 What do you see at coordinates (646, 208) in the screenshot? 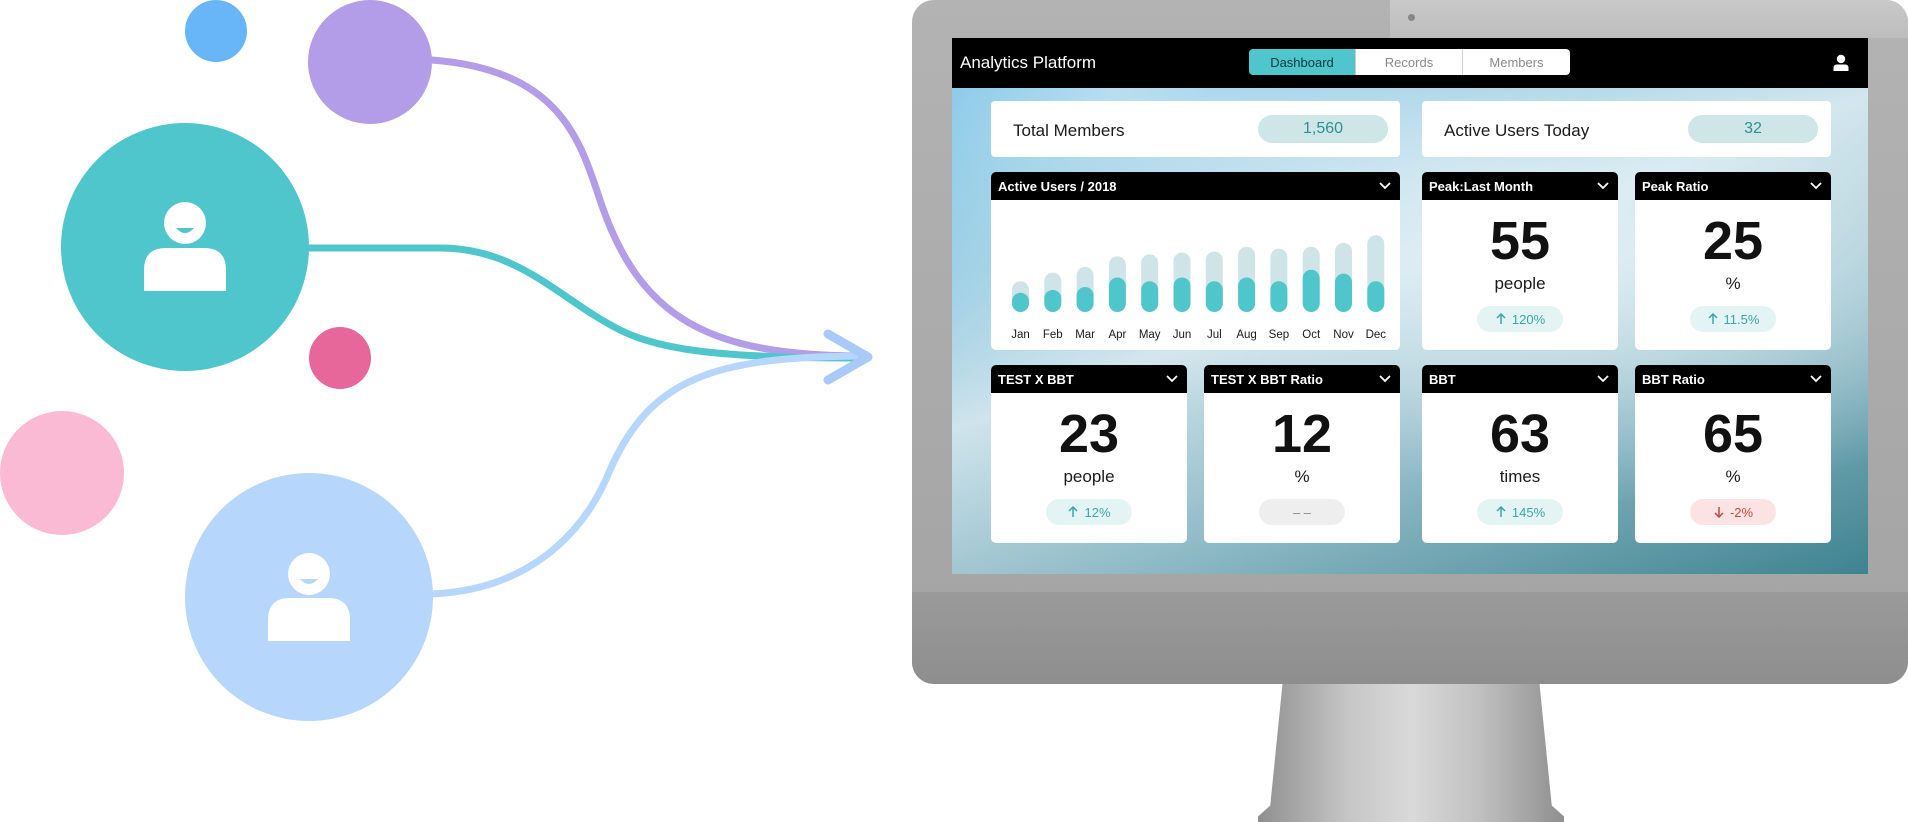
I see `purple-flow-line` at bounding box center [646, 208].